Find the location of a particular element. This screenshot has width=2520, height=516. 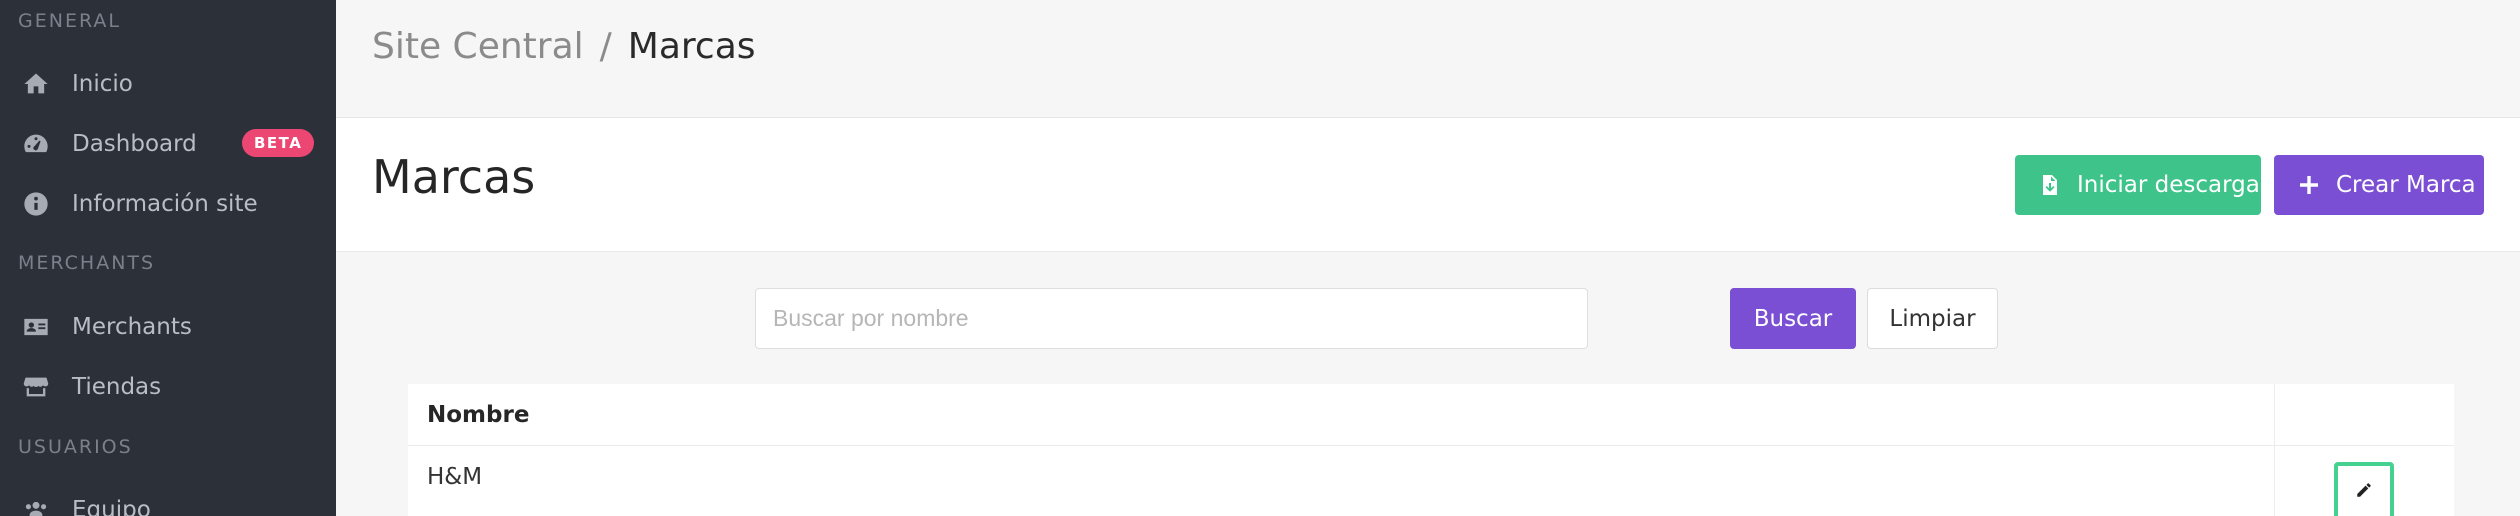

table-row: H&M is located at coordinates (1431, 481).